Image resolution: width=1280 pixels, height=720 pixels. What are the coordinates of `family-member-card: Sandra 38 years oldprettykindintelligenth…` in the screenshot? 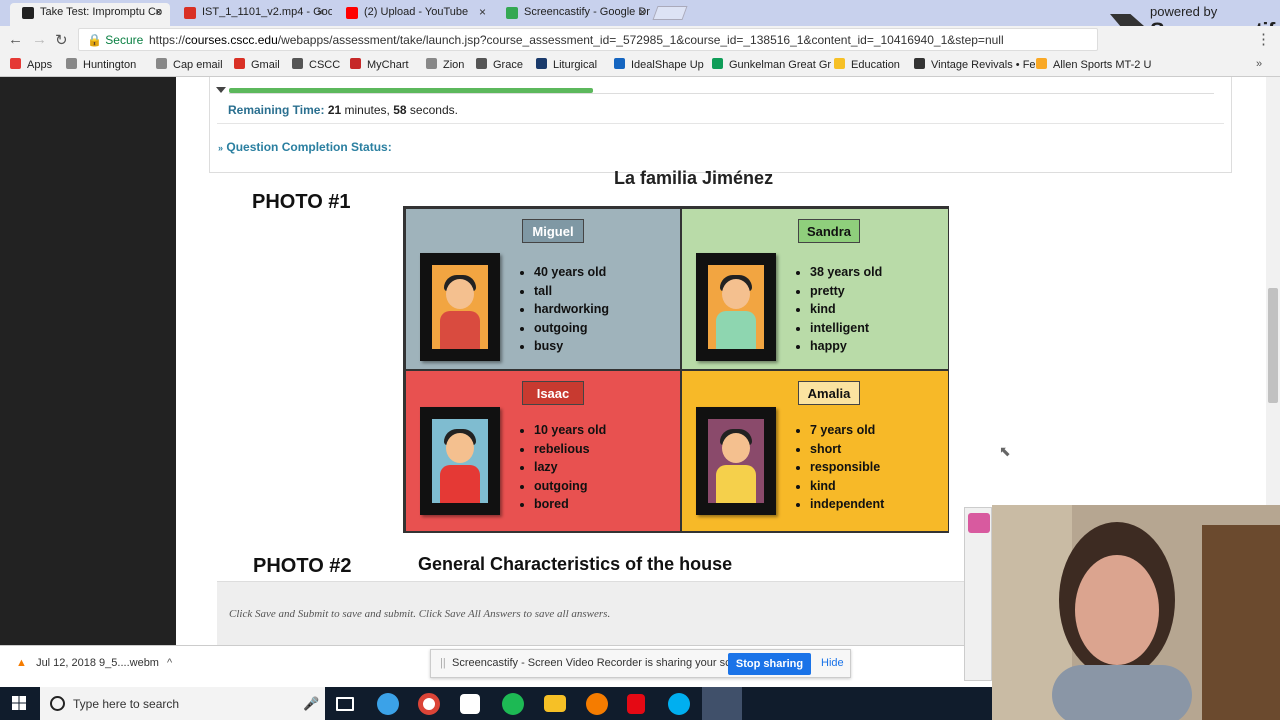 It's located at (815, 289).